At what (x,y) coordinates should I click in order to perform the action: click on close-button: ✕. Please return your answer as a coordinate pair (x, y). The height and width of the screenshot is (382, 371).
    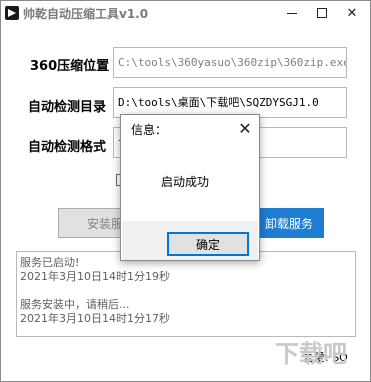
    Looking at the image, I should click on (352, 13).